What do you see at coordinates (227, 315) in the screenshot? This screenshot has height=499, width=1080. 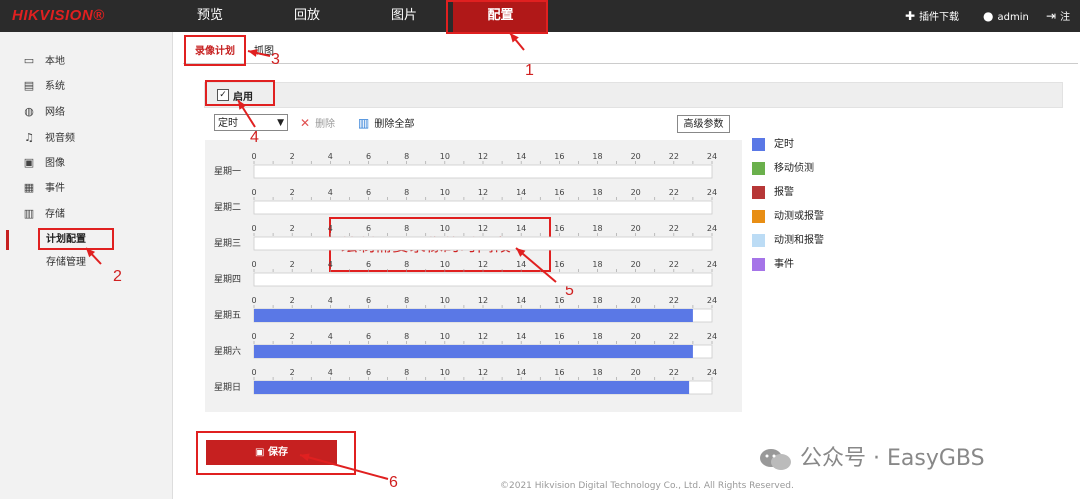 I see `day-label: 星期五` at bounding box center [227, 315].